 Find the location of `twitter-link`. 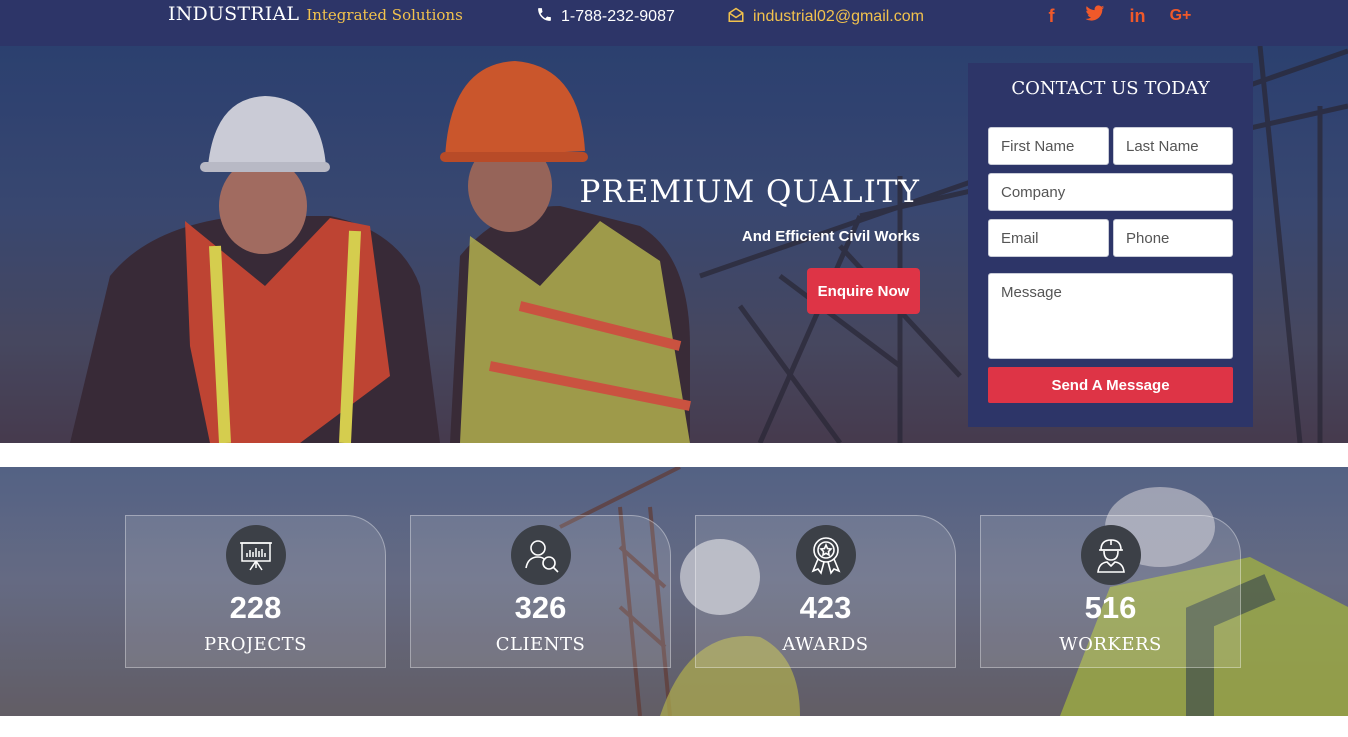

twitter-link is located at coordinates (1094, 16).